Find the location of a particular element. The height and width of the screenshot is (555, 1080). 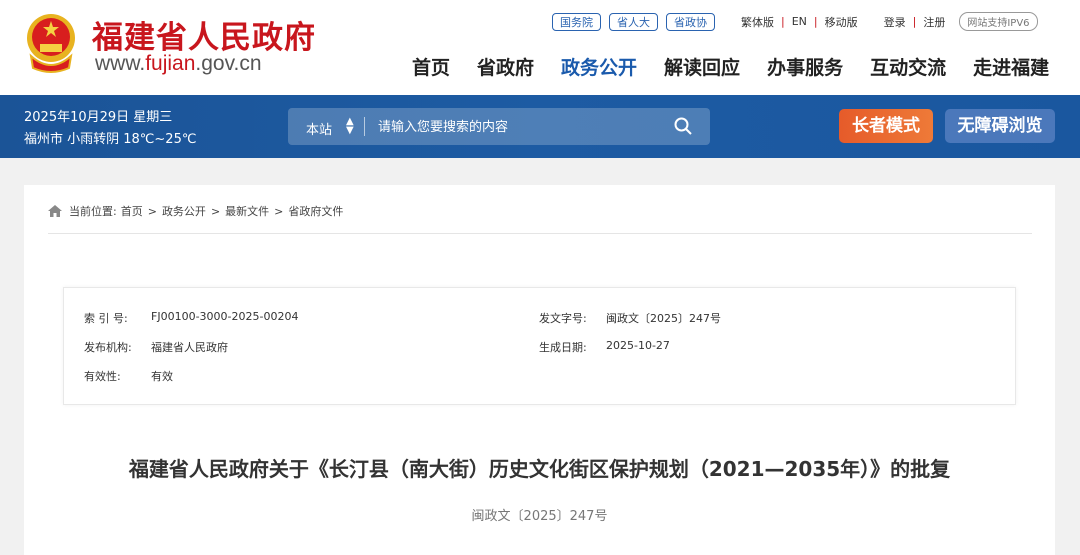

date-value: 2025-10-27 is located at coordinates (638, 345).